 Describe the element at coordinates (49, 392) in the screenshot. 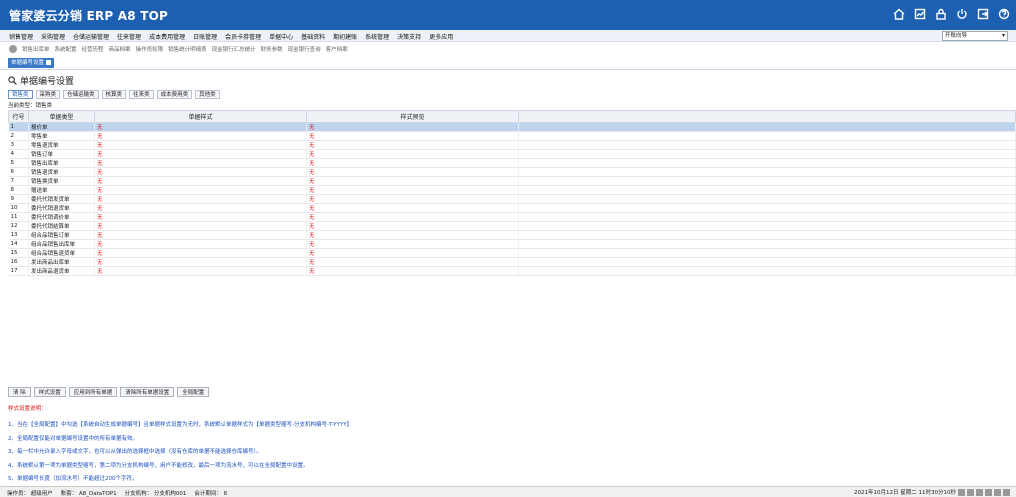

I see `style-settings-button: 样式设置` at that location.